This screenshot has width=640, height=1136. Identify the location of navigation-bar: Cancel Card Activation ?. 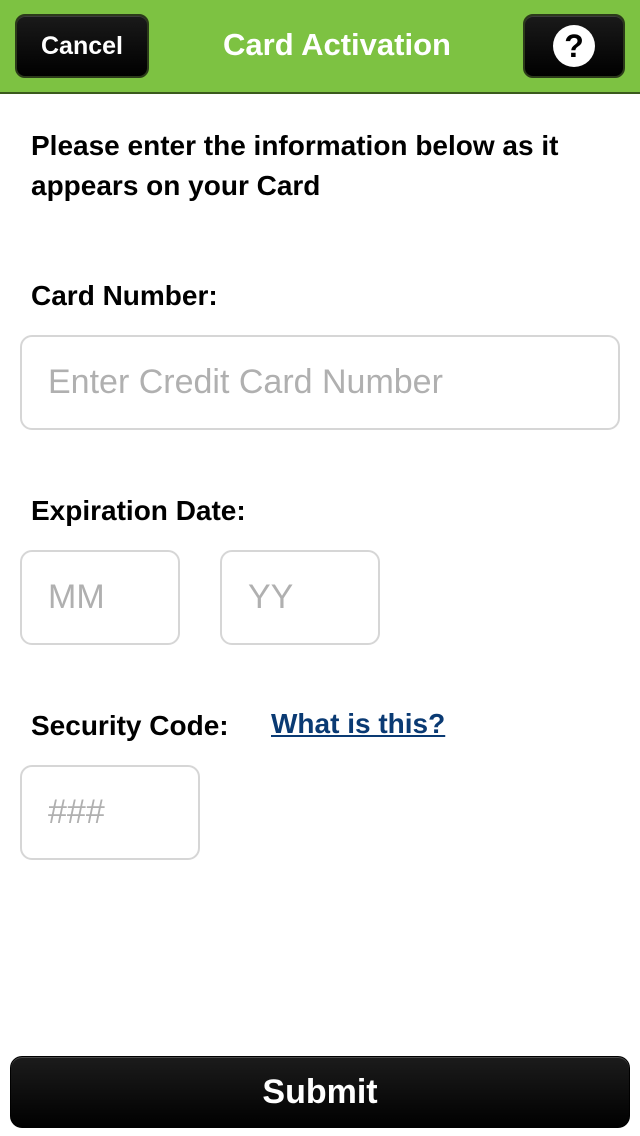
(320, 47).